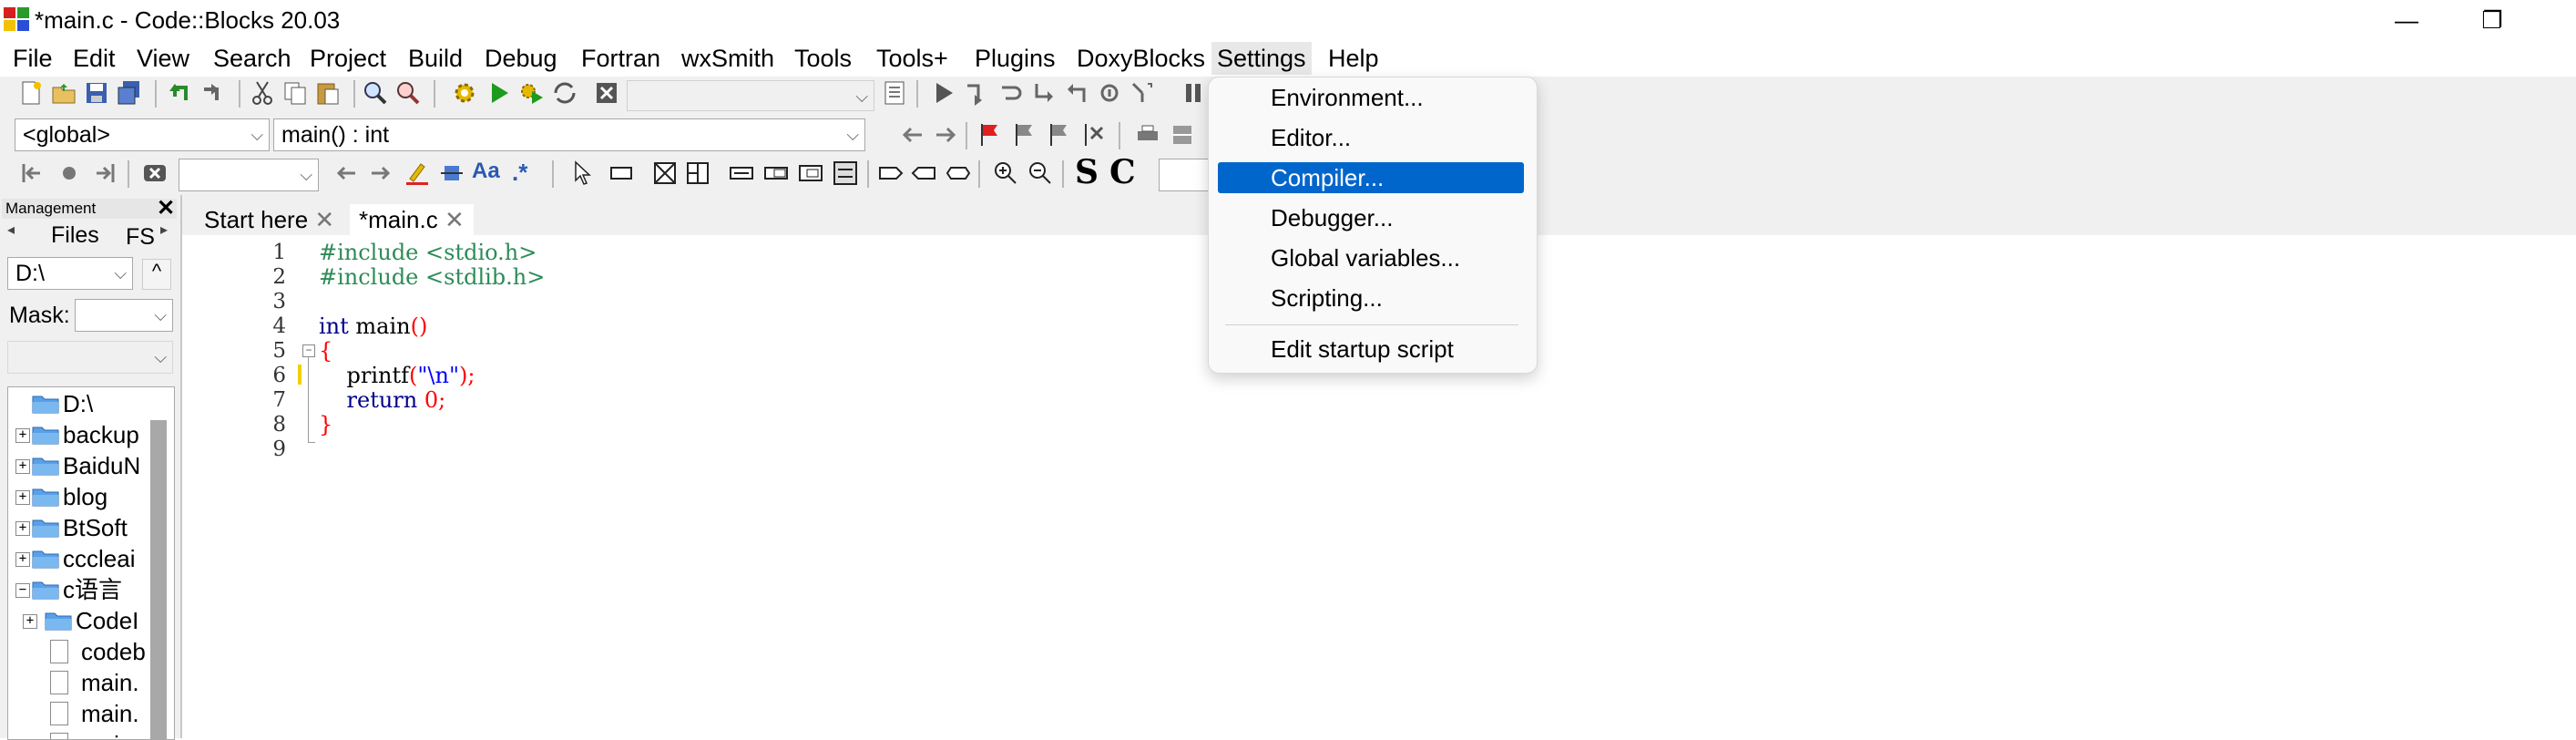  I want to click on menu-tools: Tools, so click(823, 58).